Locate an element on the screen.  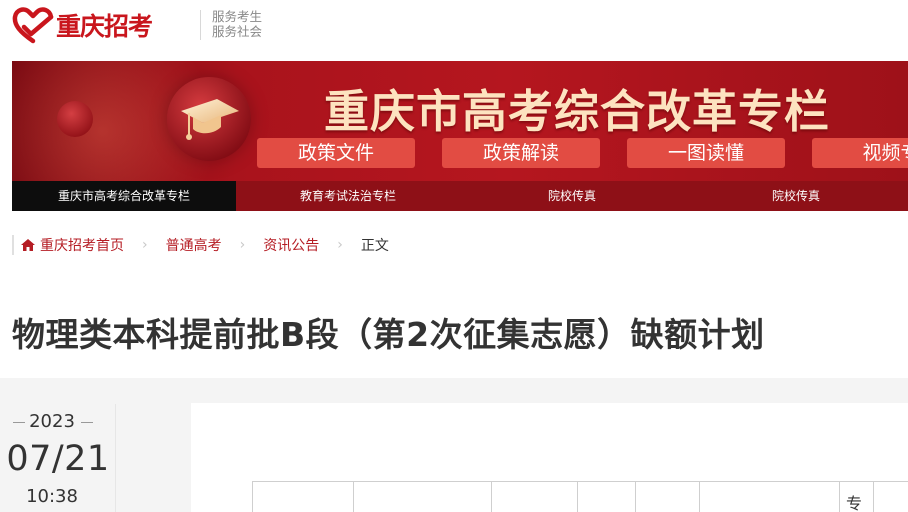
banner-button-video: 视频专 is located at coordinates (860, 153).